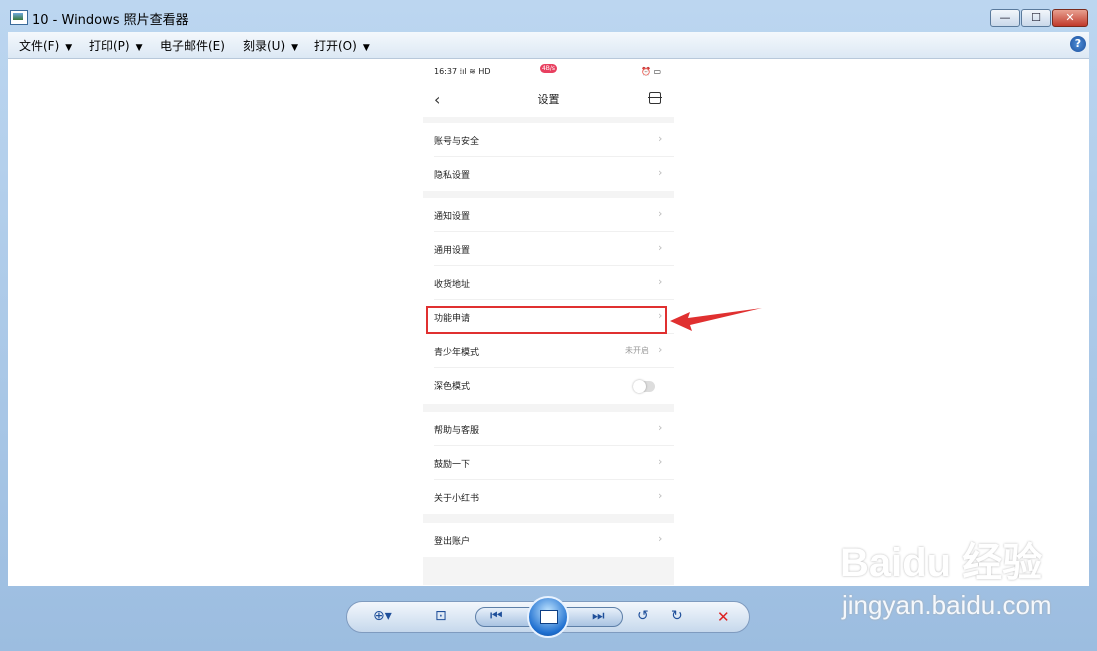 The width and height of the screenshot is (1097, 651). Describe the element at coordinates (382, 616) in the screenshot. I see `zoom-icon: ⊕▾` at that location.